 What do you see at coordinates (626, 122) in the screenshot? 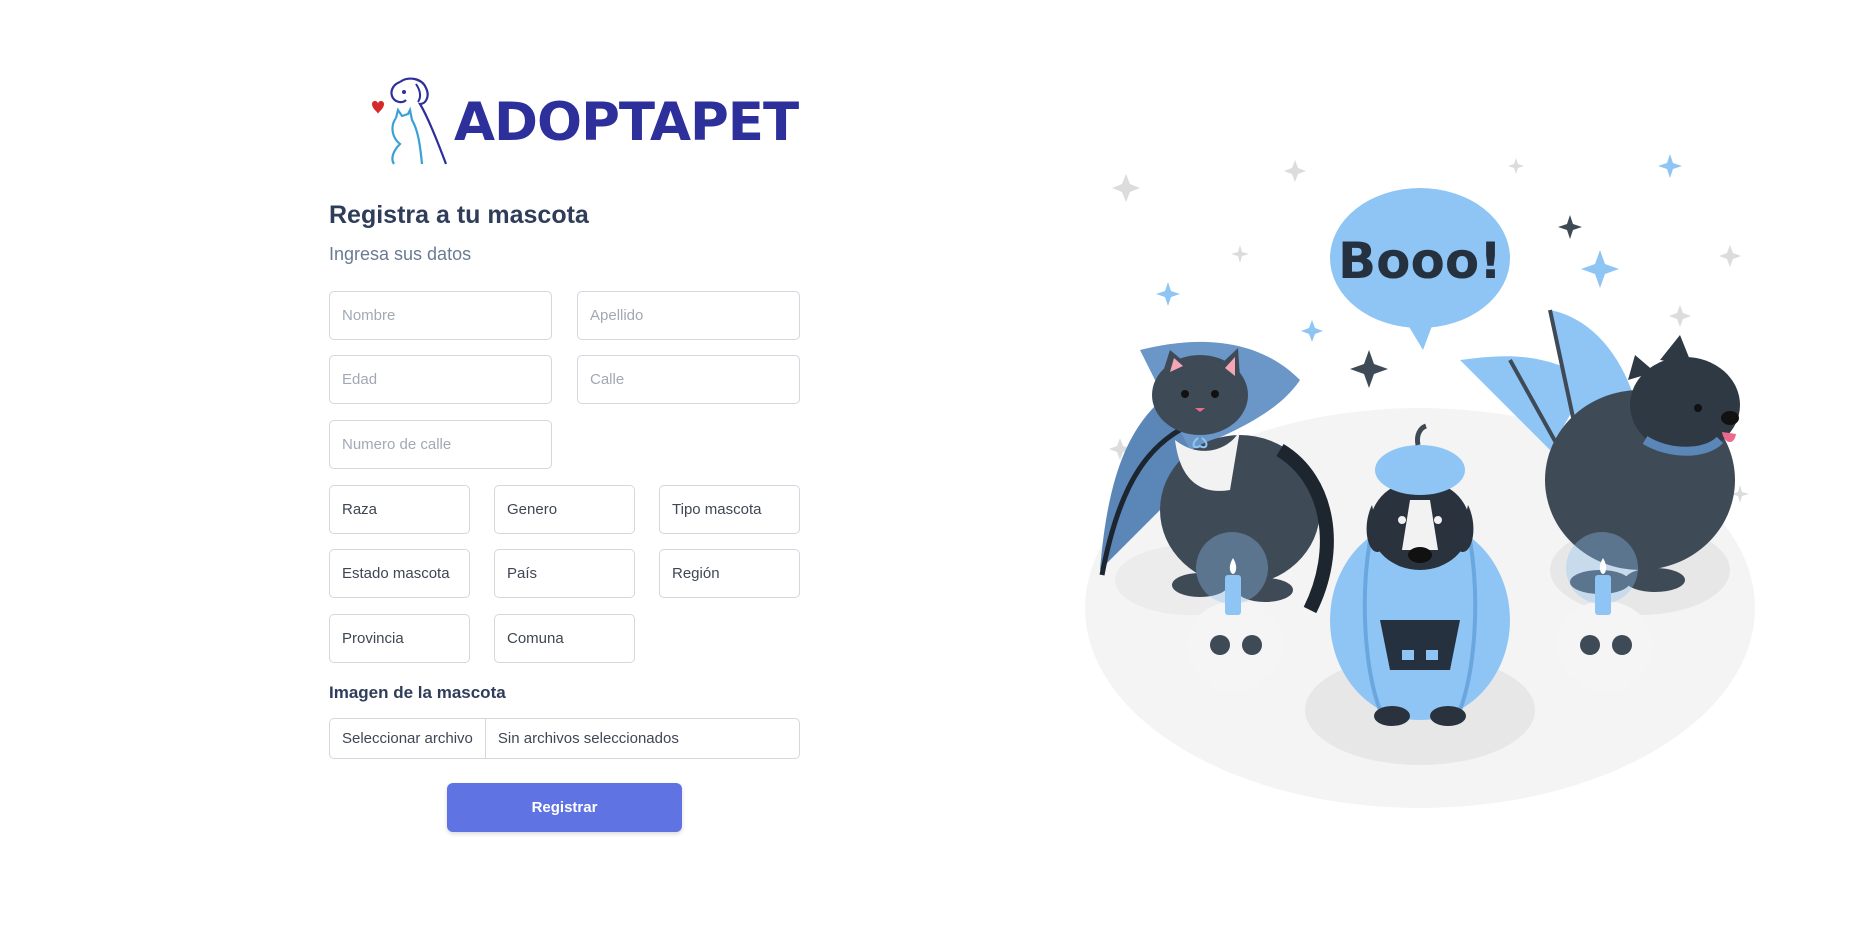
I see `brand-name: ADOPTAPET` at bounding box center [626, 122].